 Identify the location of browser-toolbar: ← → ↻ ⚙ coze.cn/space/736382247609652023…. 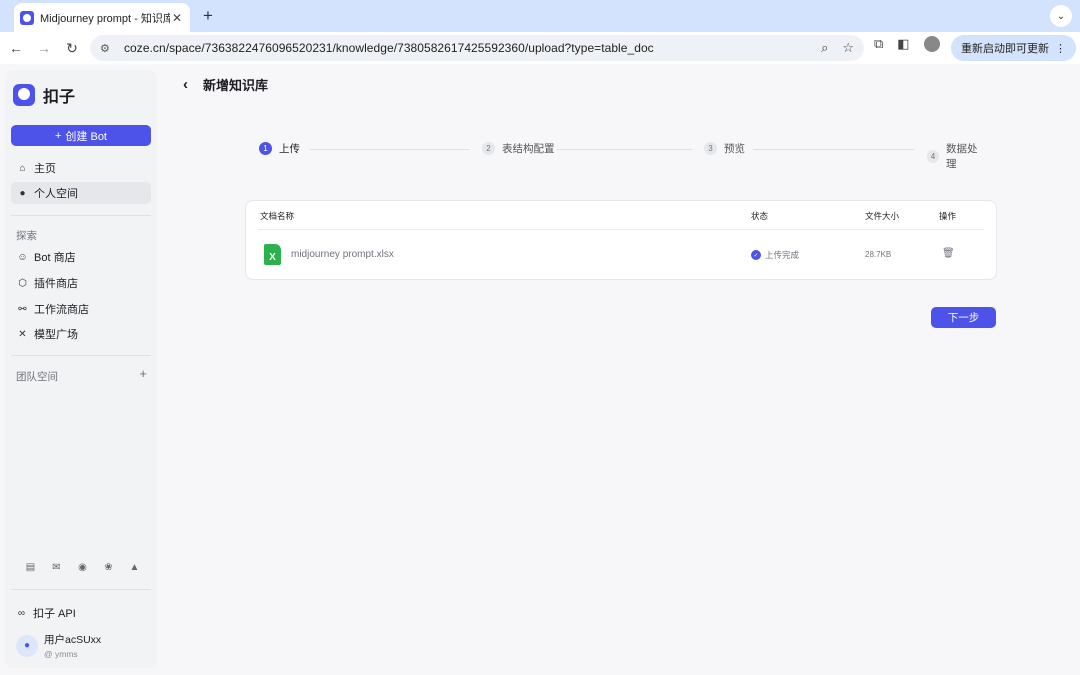
(540, 48).